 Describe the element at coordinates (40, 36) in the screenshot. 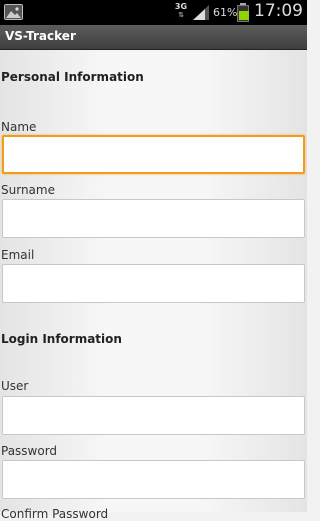

I see `app-title: VS-Tracker` at that location.